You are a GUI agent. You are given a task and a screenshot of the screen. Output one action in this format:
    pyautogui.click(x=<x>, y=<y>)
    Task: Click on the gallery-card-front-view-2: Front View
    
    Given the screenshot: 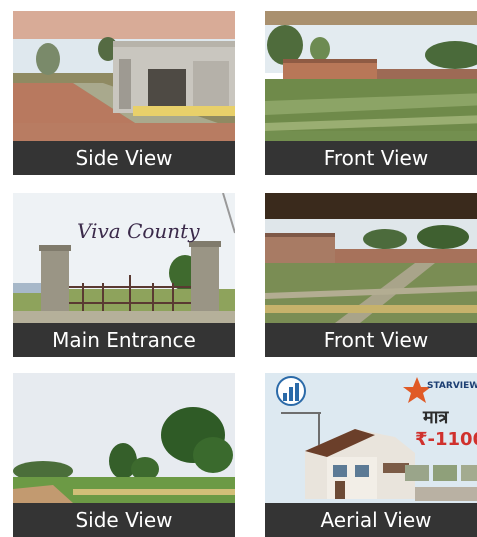 What is the action you would take?
    pyautogui.click(x=371, y=275)
    